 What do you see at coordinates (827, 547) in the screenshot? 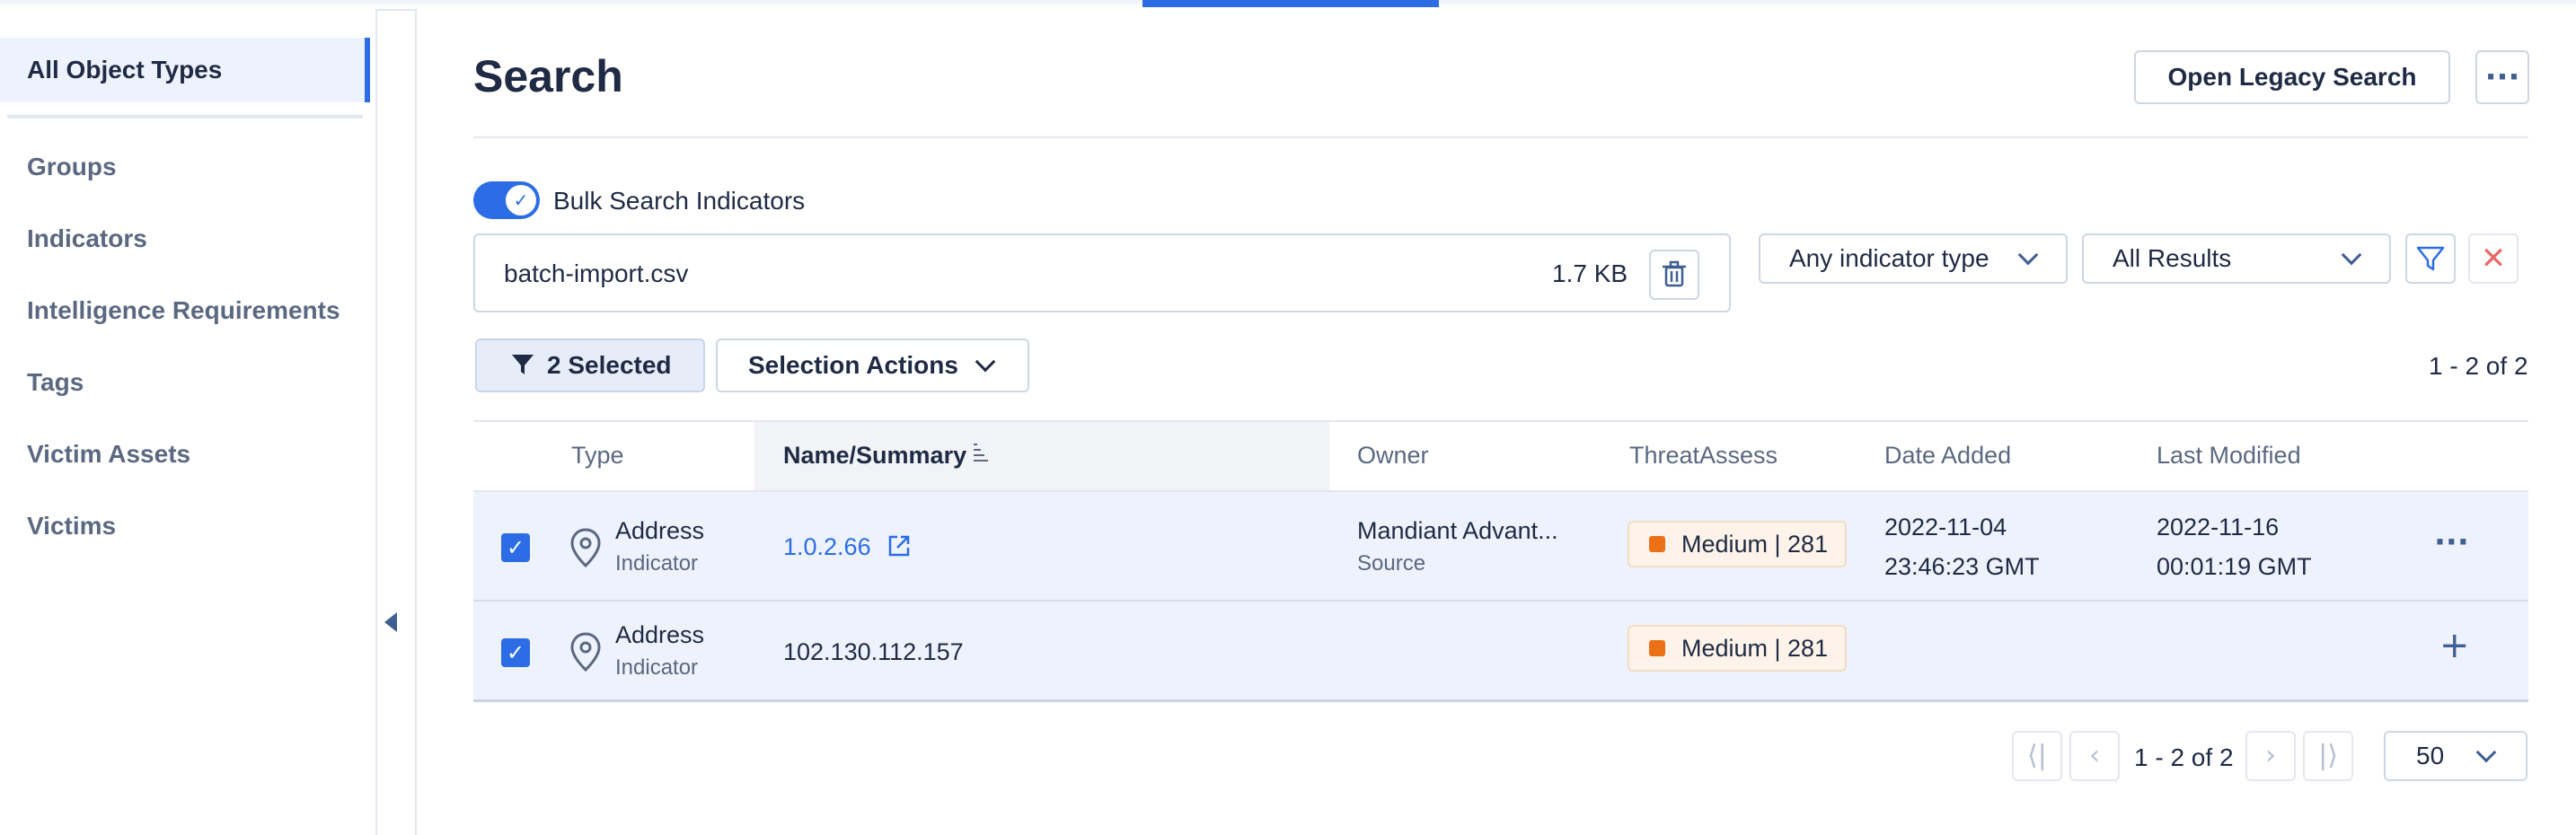
I see `row-name-link: 1.0.2.66` at bounding box center [827, 547].